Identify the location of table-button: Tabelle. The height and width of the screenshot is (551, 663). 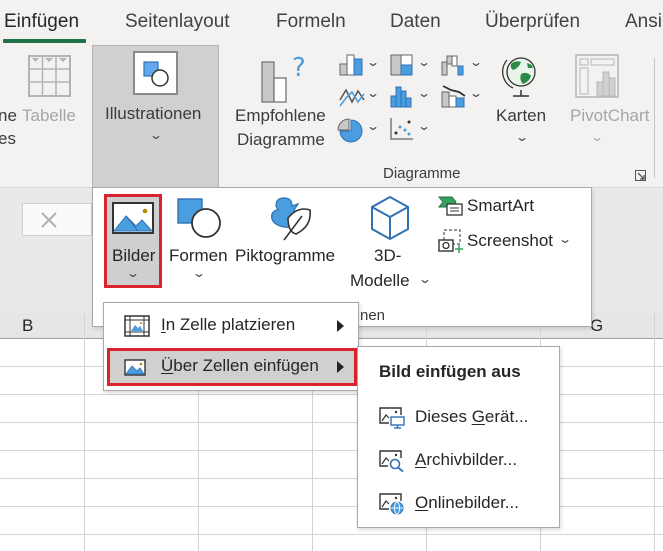
(49, 92).